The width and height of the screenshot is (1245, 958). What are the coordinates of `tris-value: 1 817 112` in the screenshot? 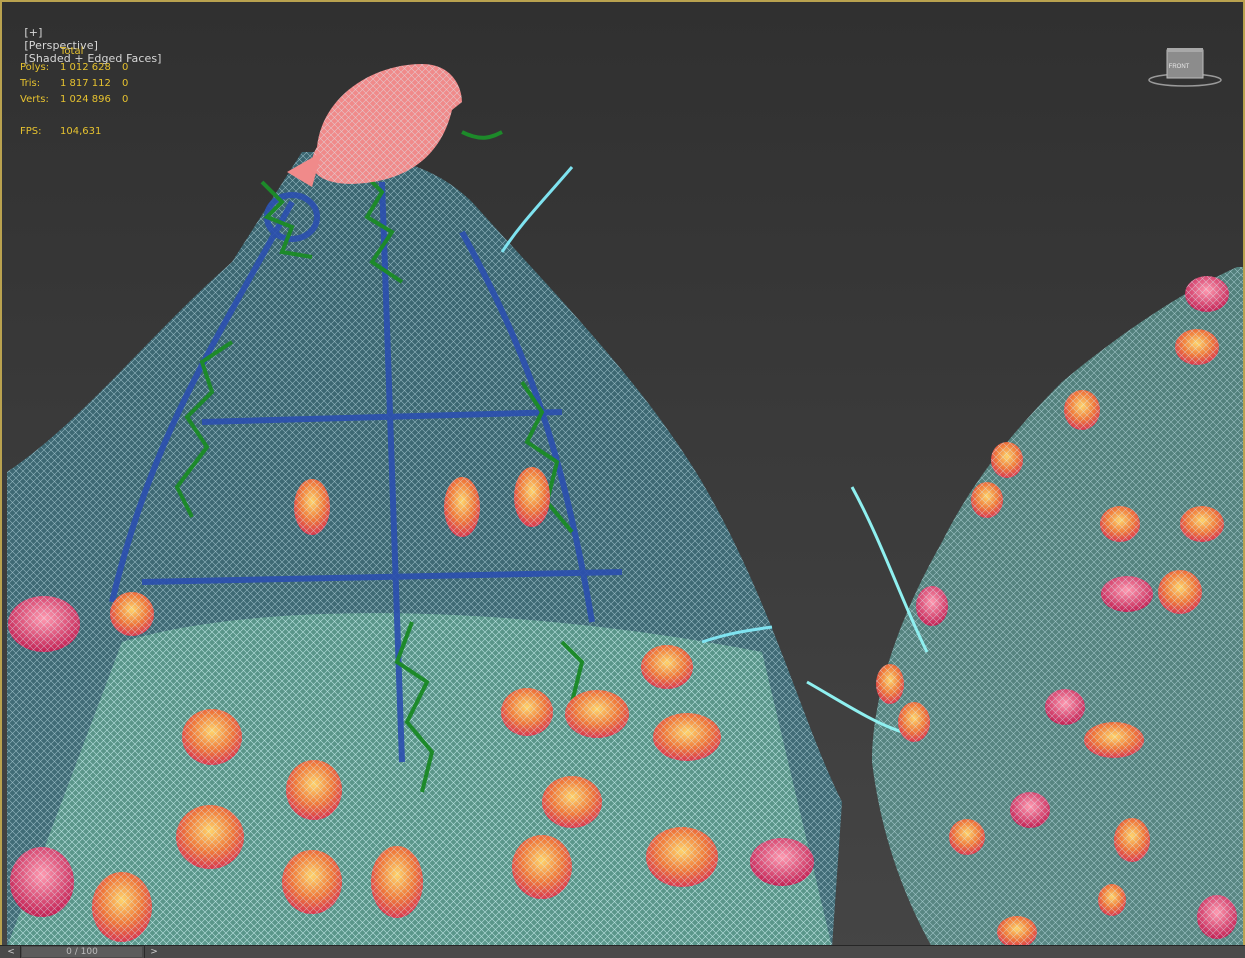 It's located at (85, 83).